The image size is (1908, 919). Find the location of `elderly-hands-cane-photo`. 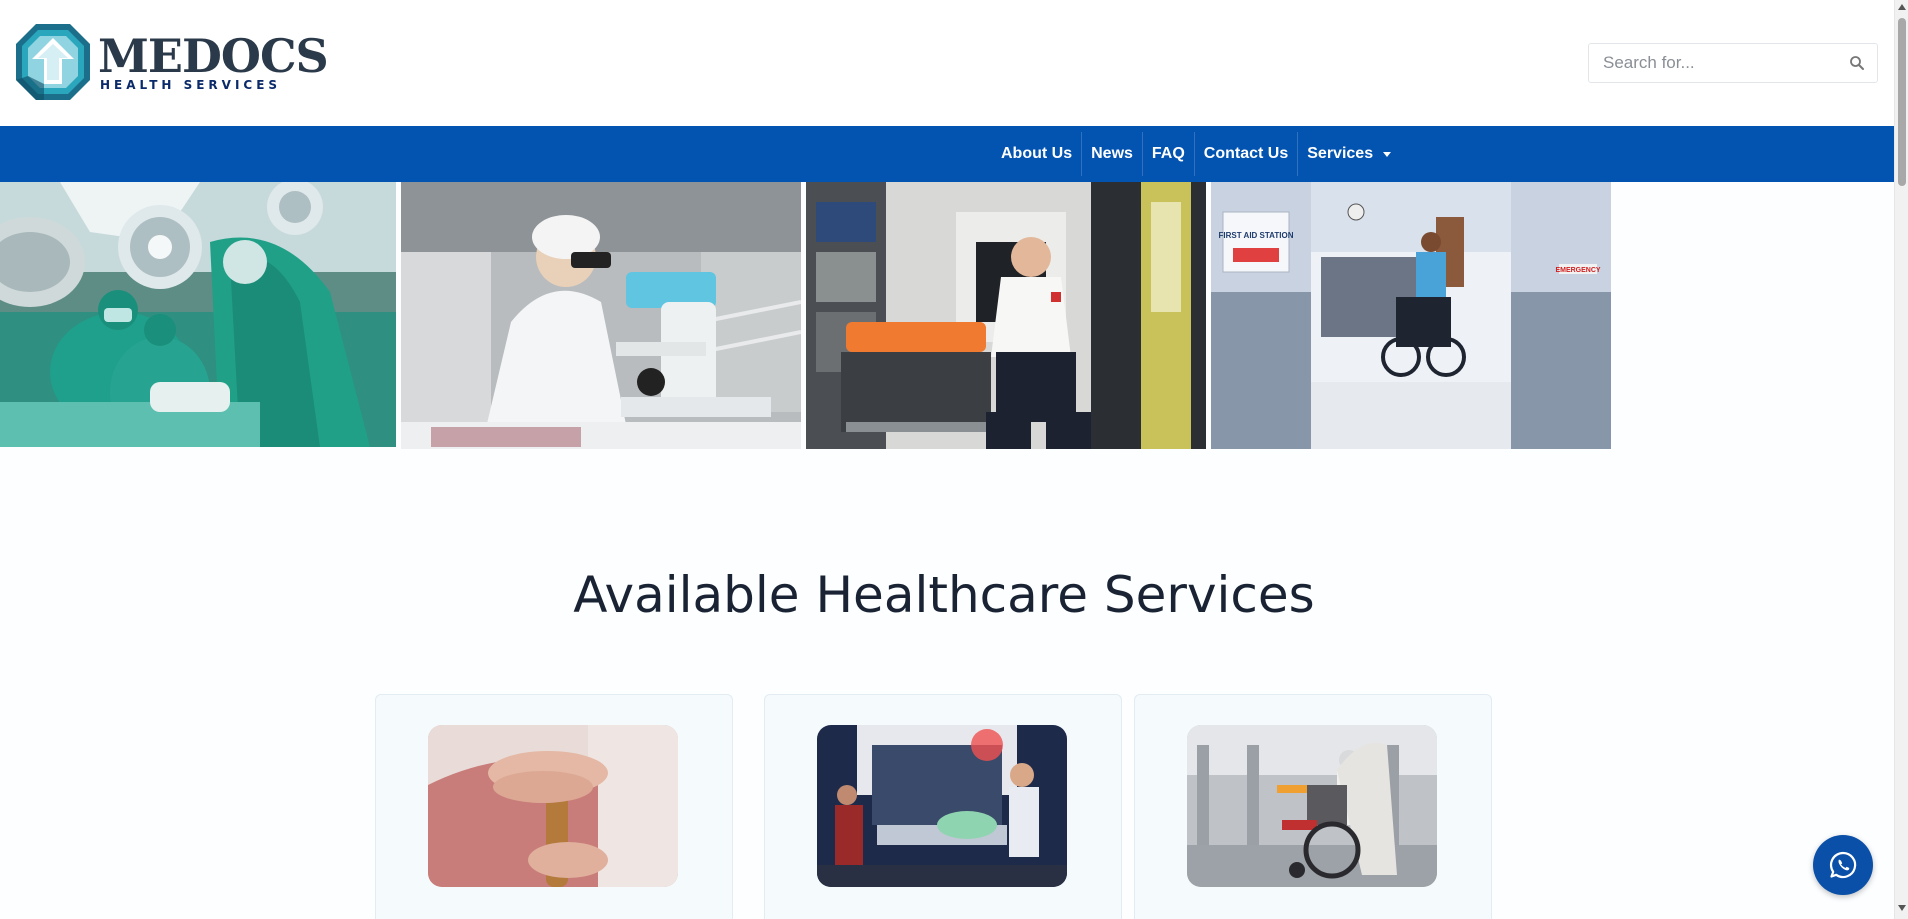

elderly-hands-cane-photo is located at coordinates (553, 806).